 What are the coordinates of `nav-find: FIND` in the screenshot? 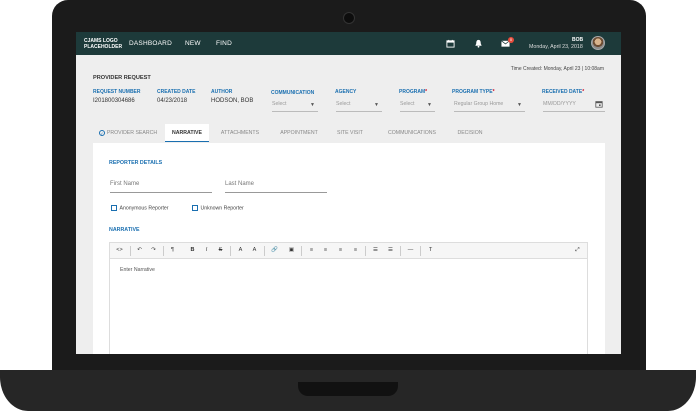 It's located at (224, 43).